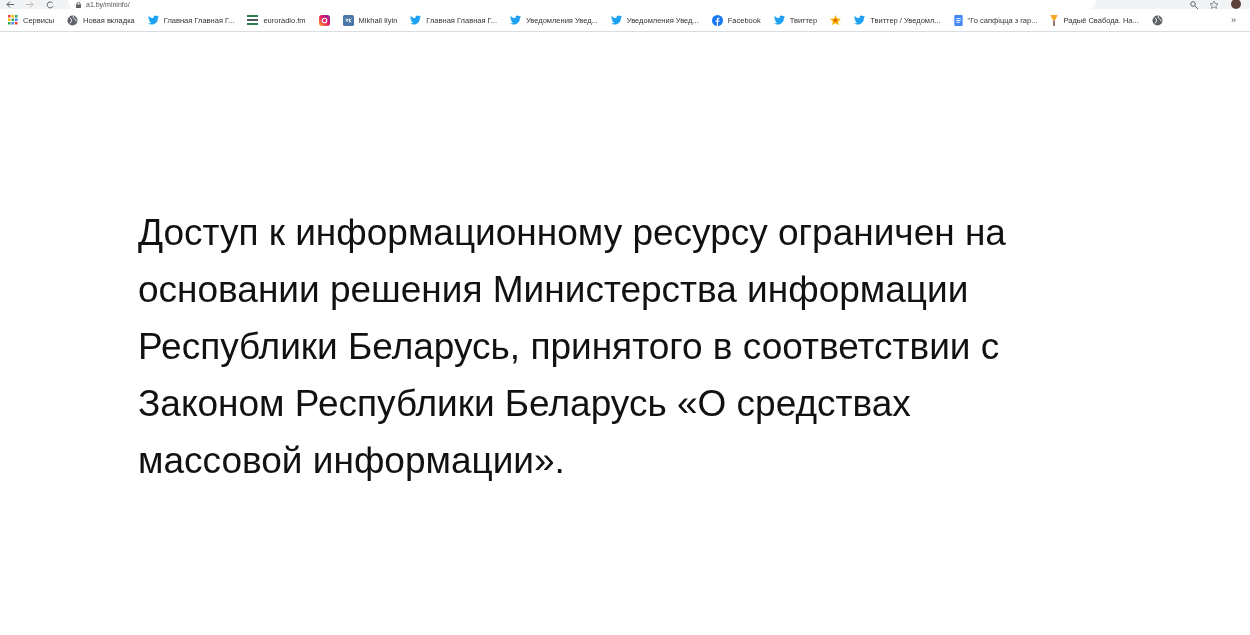 This screenshot has height=635, width=1250. I want to click on facebook-icon, so click(717, 20).